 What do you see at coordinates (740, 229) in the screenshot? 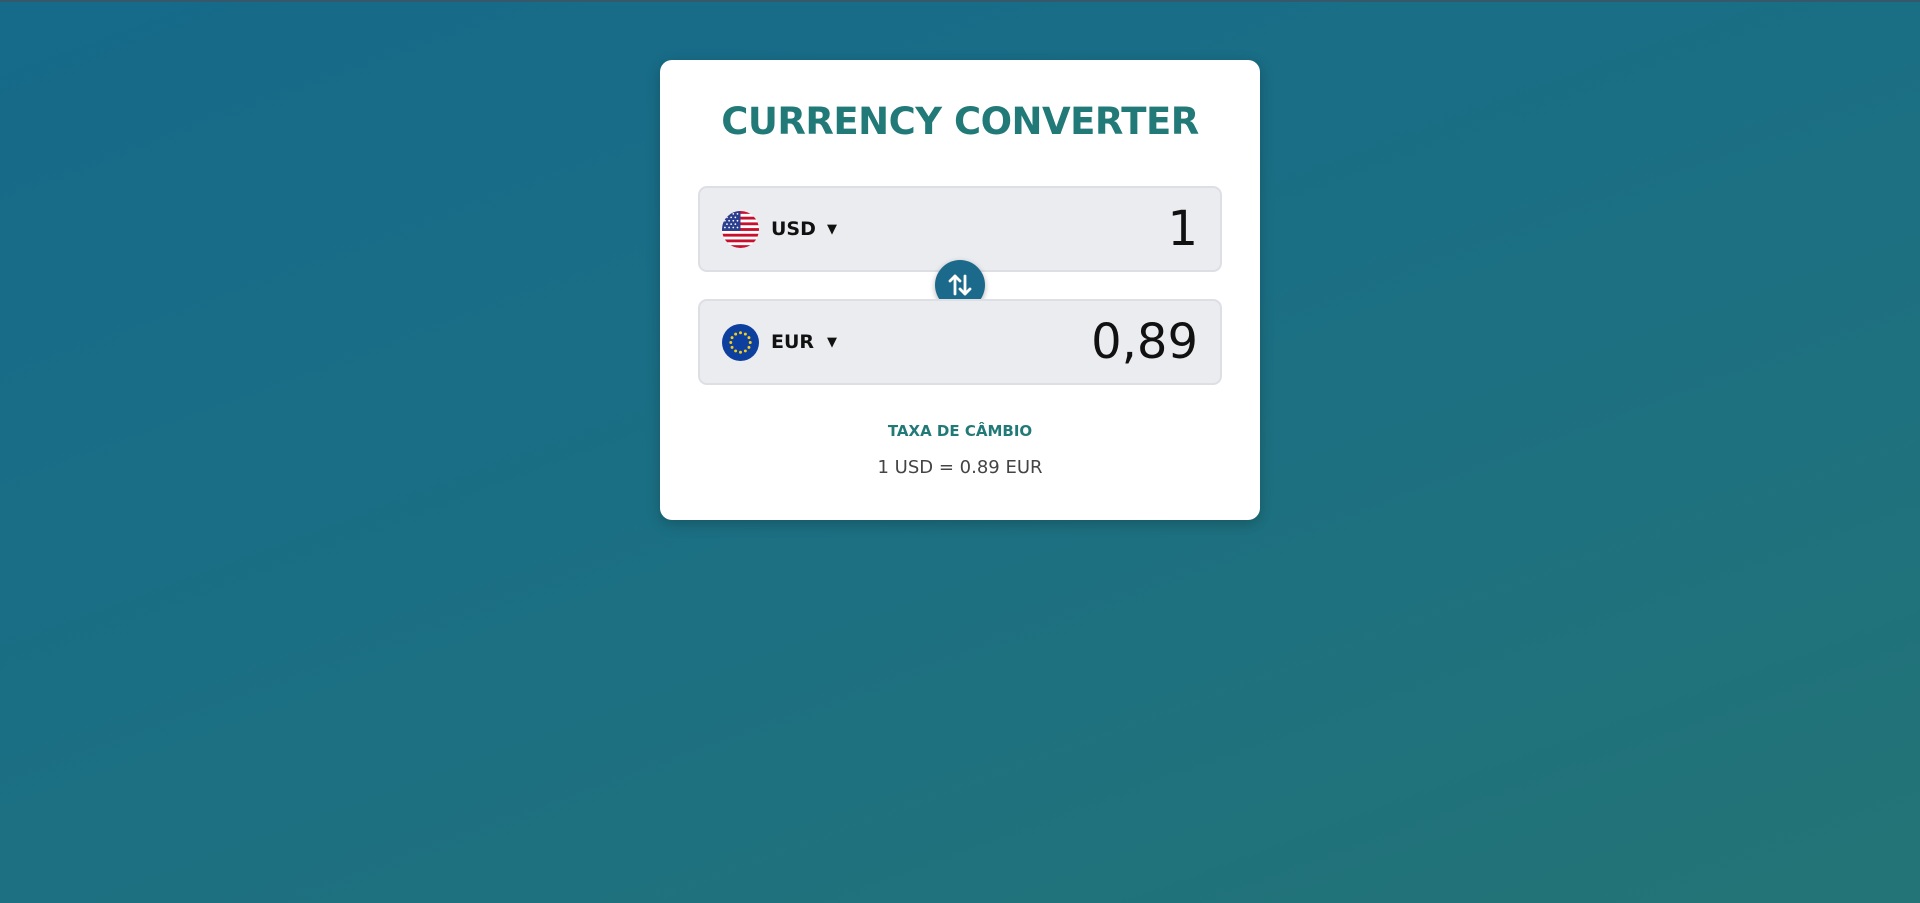
I see `us-flag-icon` at bounding box center [740, 229].